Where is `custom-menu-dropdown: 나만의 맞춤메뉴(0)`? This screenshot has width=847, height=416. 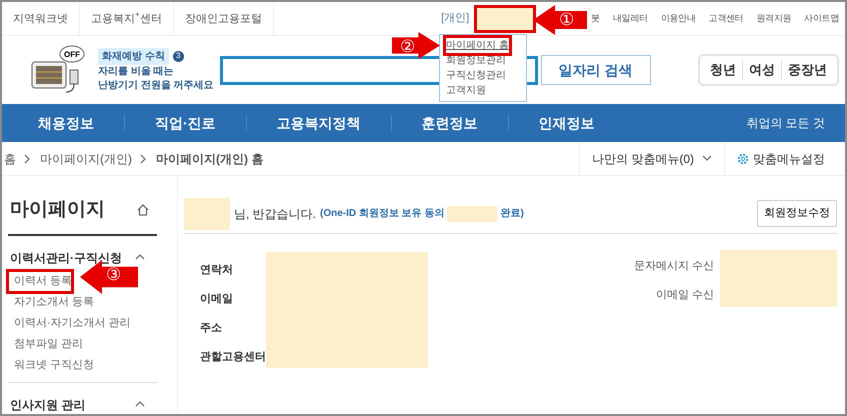
custom-menu-dropdown: 나만의 맞춤메뉴(0) is located at coordinates (651, 159).